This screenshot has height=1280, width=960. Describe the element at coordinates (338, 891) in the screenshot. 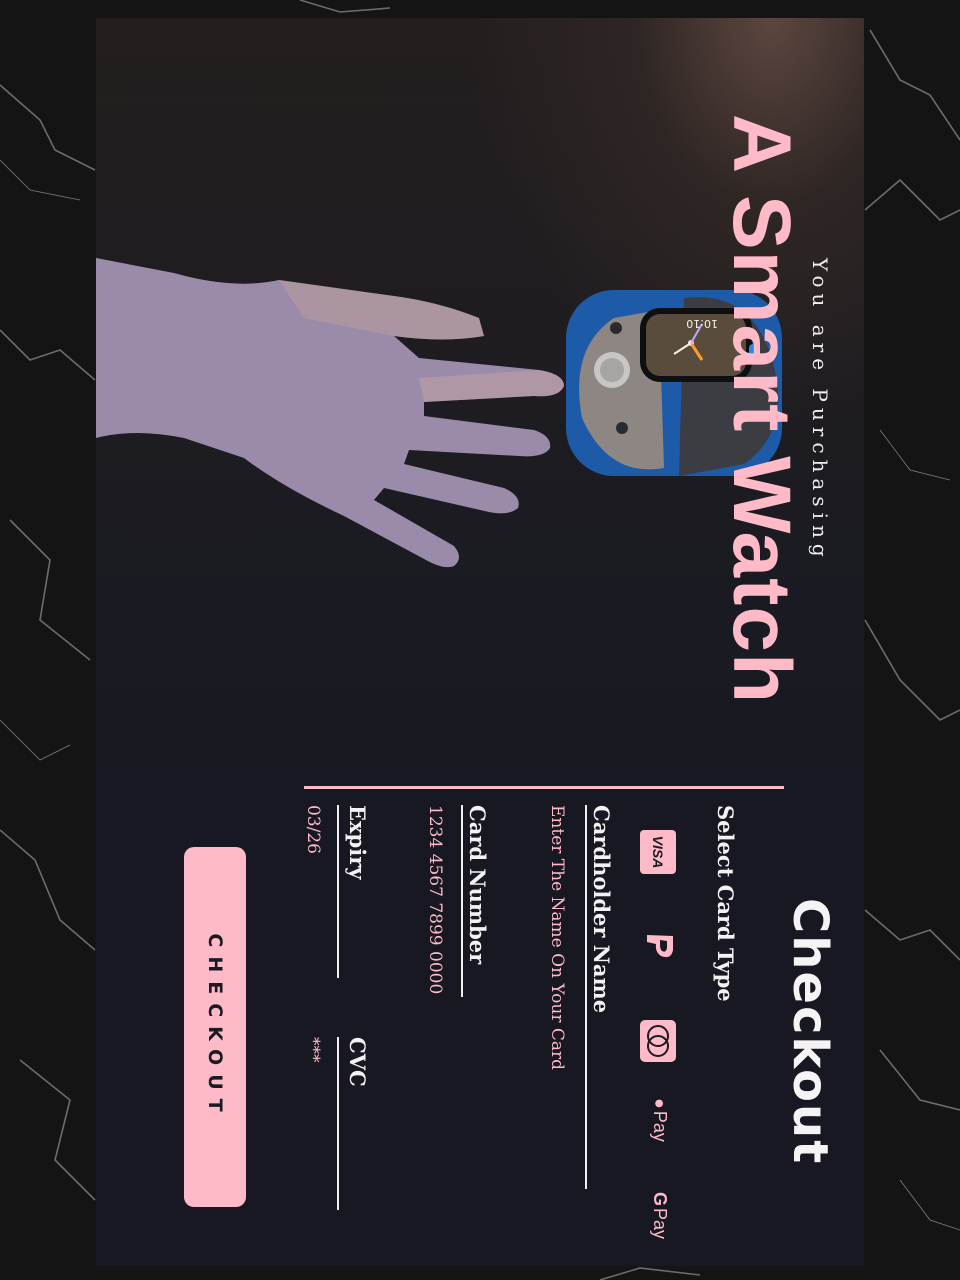

I see `expiry-underline` at that location.